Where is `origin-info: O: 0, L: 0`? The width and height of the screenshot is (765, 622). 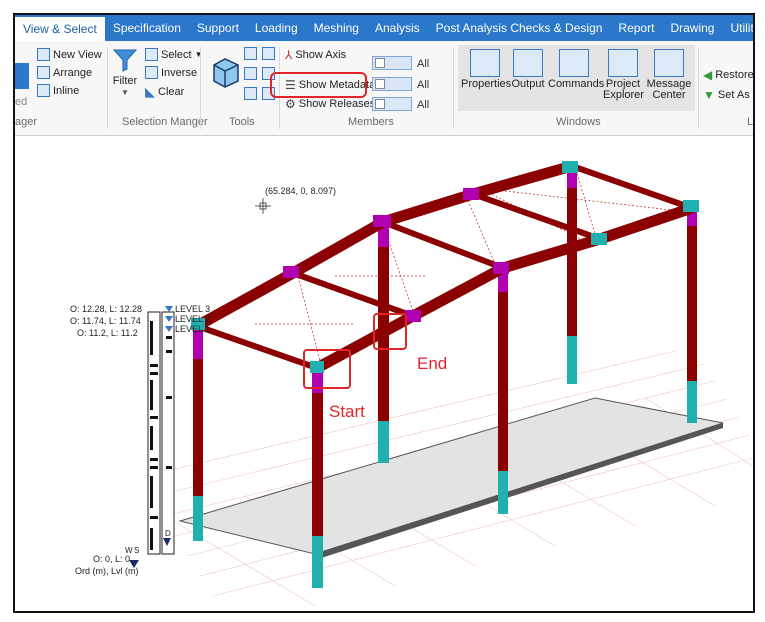 origin-info: O: 0, L: 0 is located at coordinates (111, 559).